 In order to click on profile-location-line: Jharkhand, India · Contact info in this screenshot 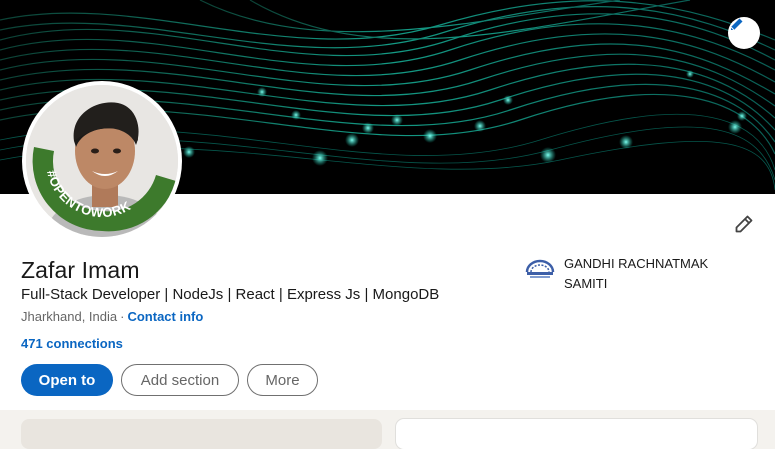, I will do `click(112, 317)`.